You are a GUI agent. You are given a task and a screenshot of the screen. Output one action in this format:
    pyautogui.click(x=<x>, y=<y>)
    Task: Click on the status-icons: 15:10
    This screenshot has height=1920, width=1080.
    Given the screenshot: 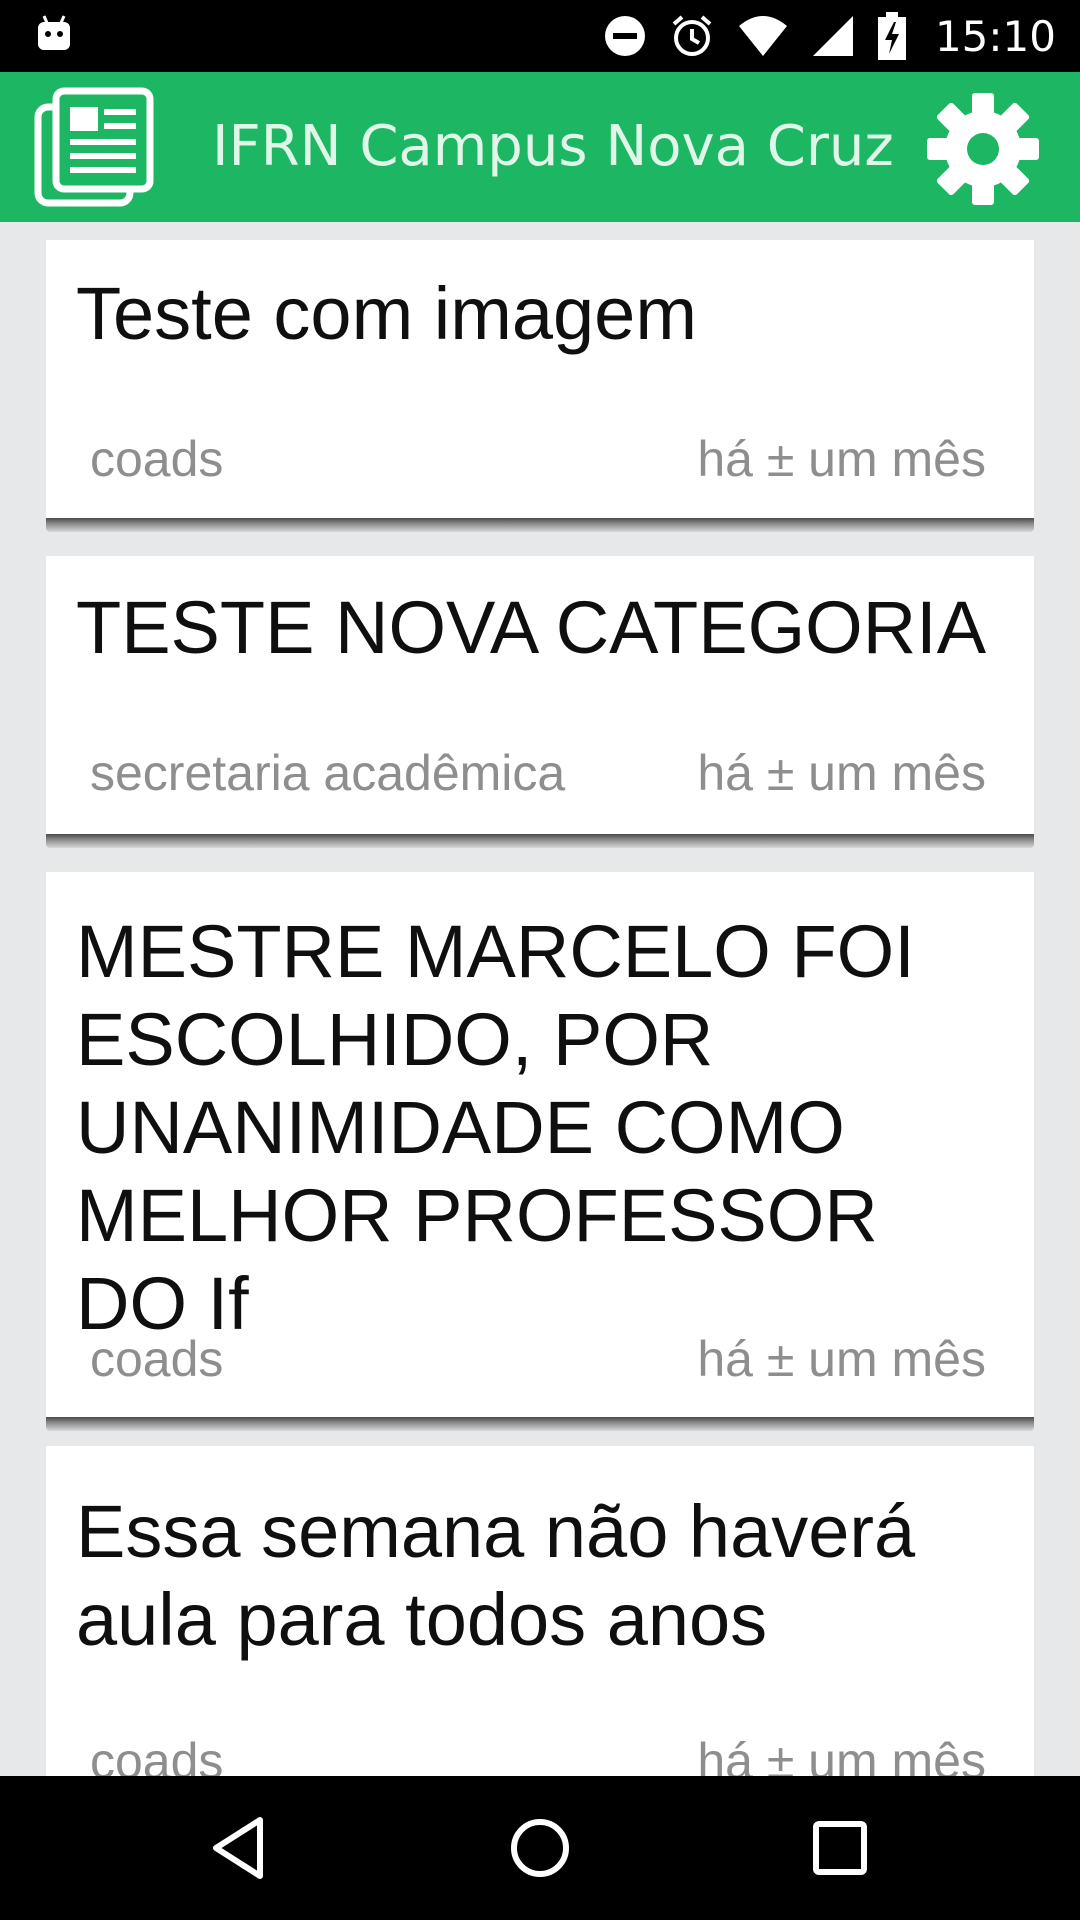 What is the action you would take?
    pyautogui.click(x=829, y=36)
    